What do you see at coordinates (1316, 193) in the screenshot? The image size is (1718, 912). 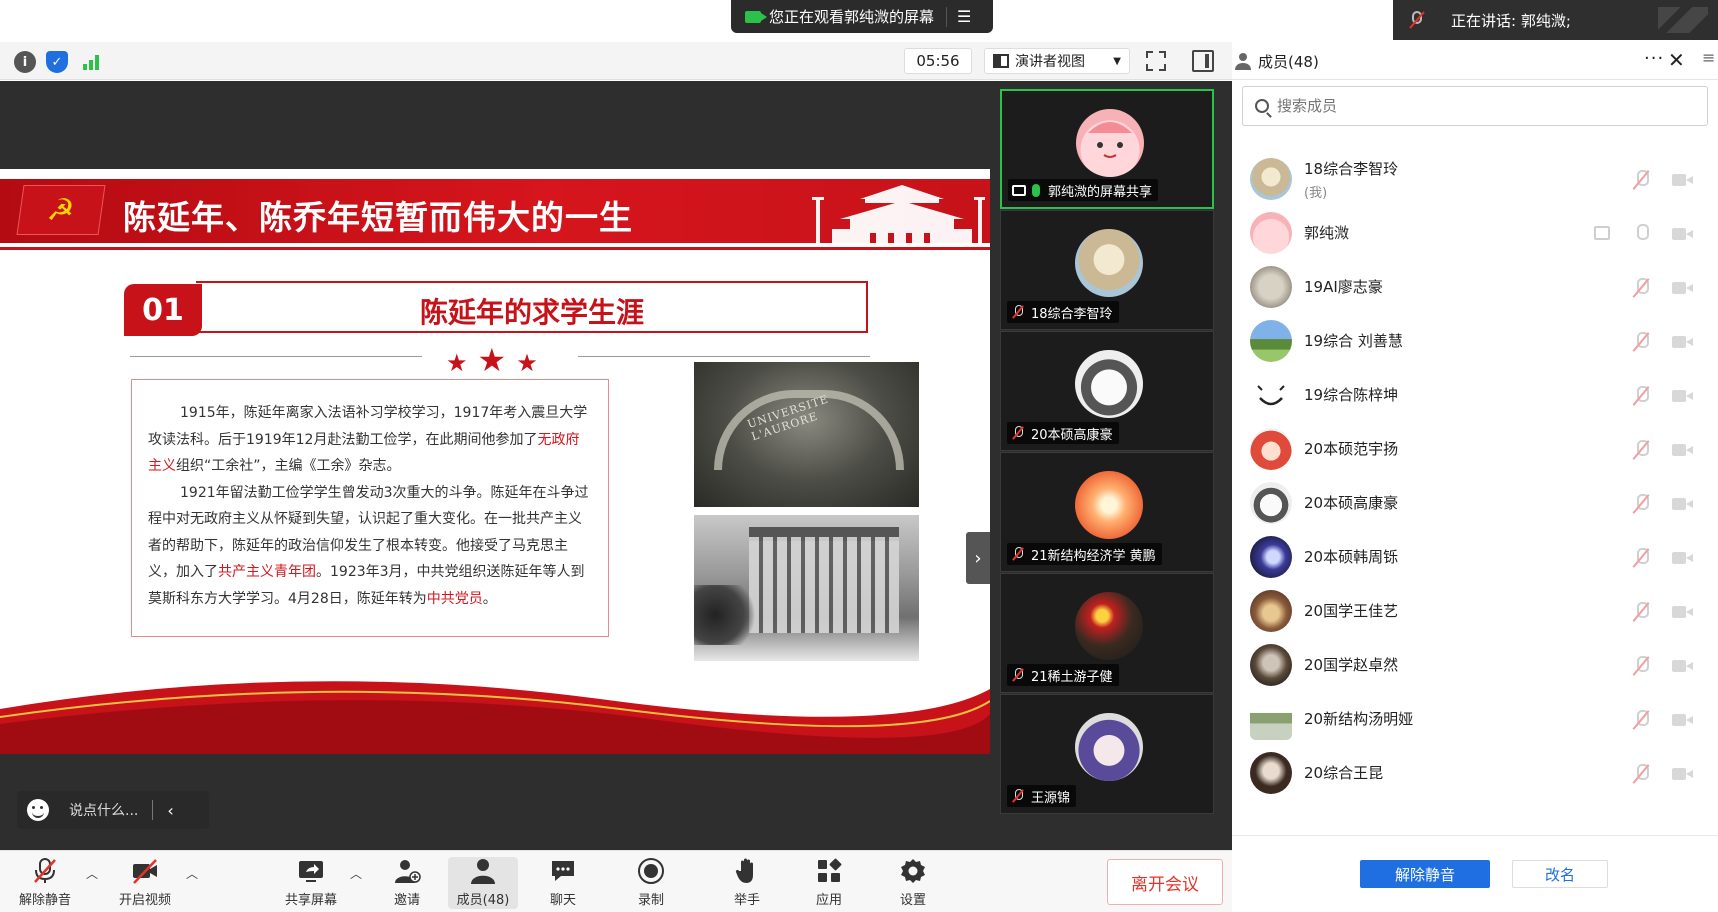 I see `member-self-tag: (我)` at bounding box center [1316, 193].